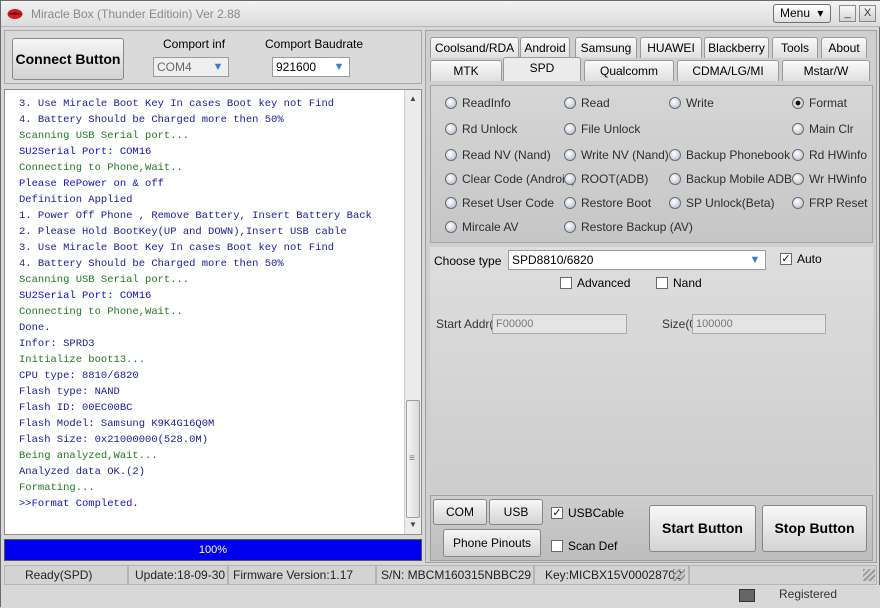  I want to click on tab-blackberry: Blackberry, so click(736, 47).